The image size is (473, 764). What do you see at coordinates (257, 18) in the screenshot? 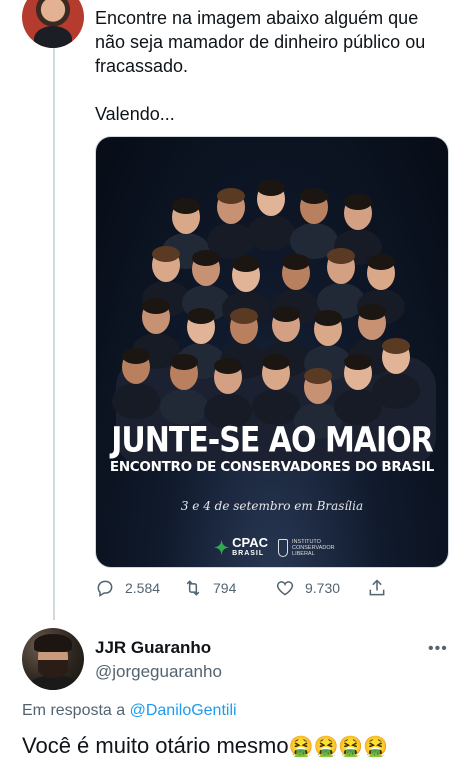
I see `tweet-line: Encontre na imagem abaixo alguém que` at bounding box center [257, 18].